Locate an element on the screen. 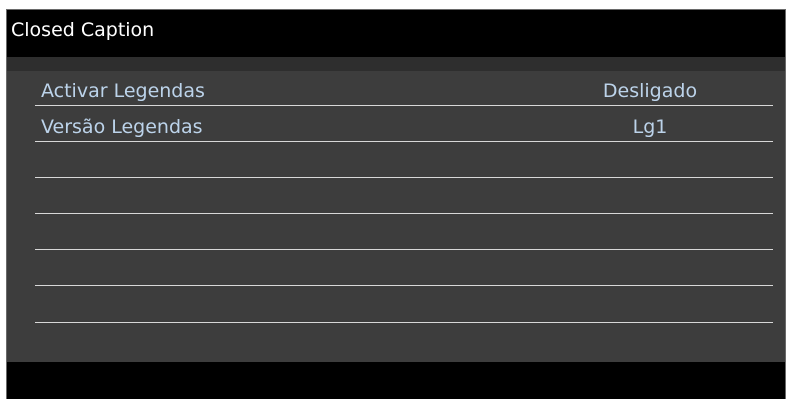 The image size is (787, 399). footer-bar is located at coordinates (396, 380).